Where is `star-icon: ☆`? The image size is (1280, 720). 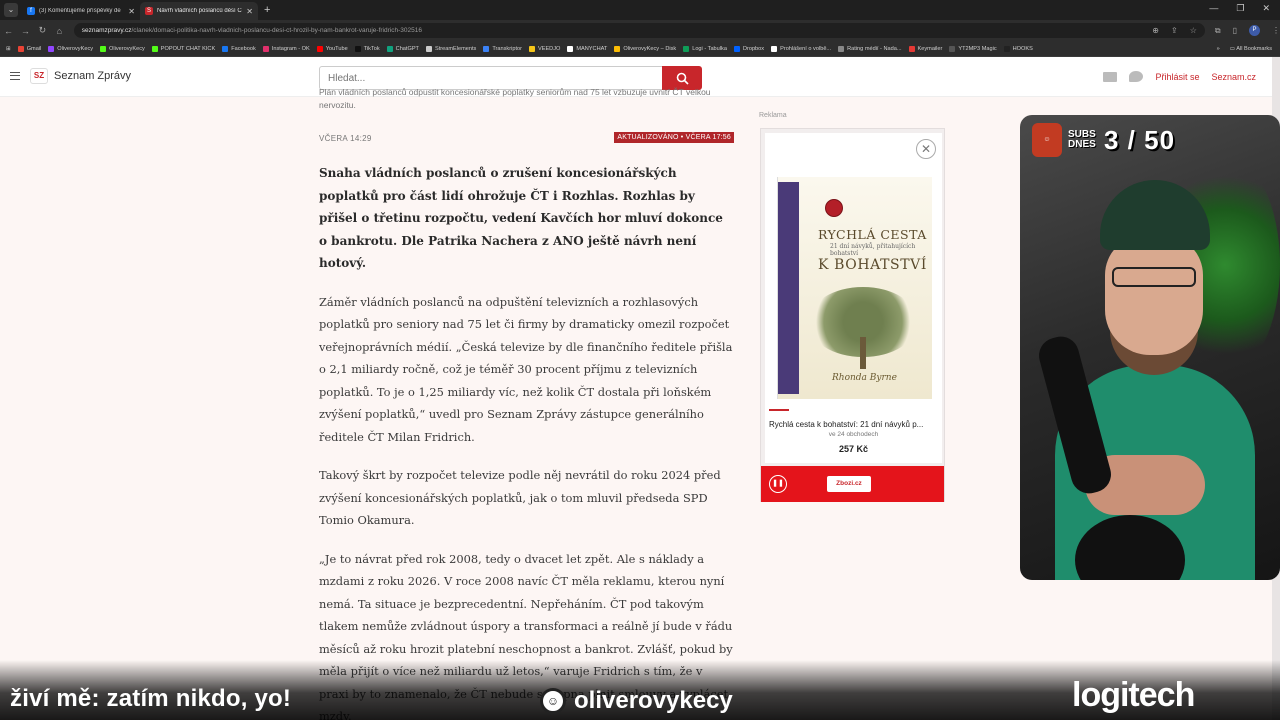
star-icon: ☆ is located at coordinates (1193, 30).